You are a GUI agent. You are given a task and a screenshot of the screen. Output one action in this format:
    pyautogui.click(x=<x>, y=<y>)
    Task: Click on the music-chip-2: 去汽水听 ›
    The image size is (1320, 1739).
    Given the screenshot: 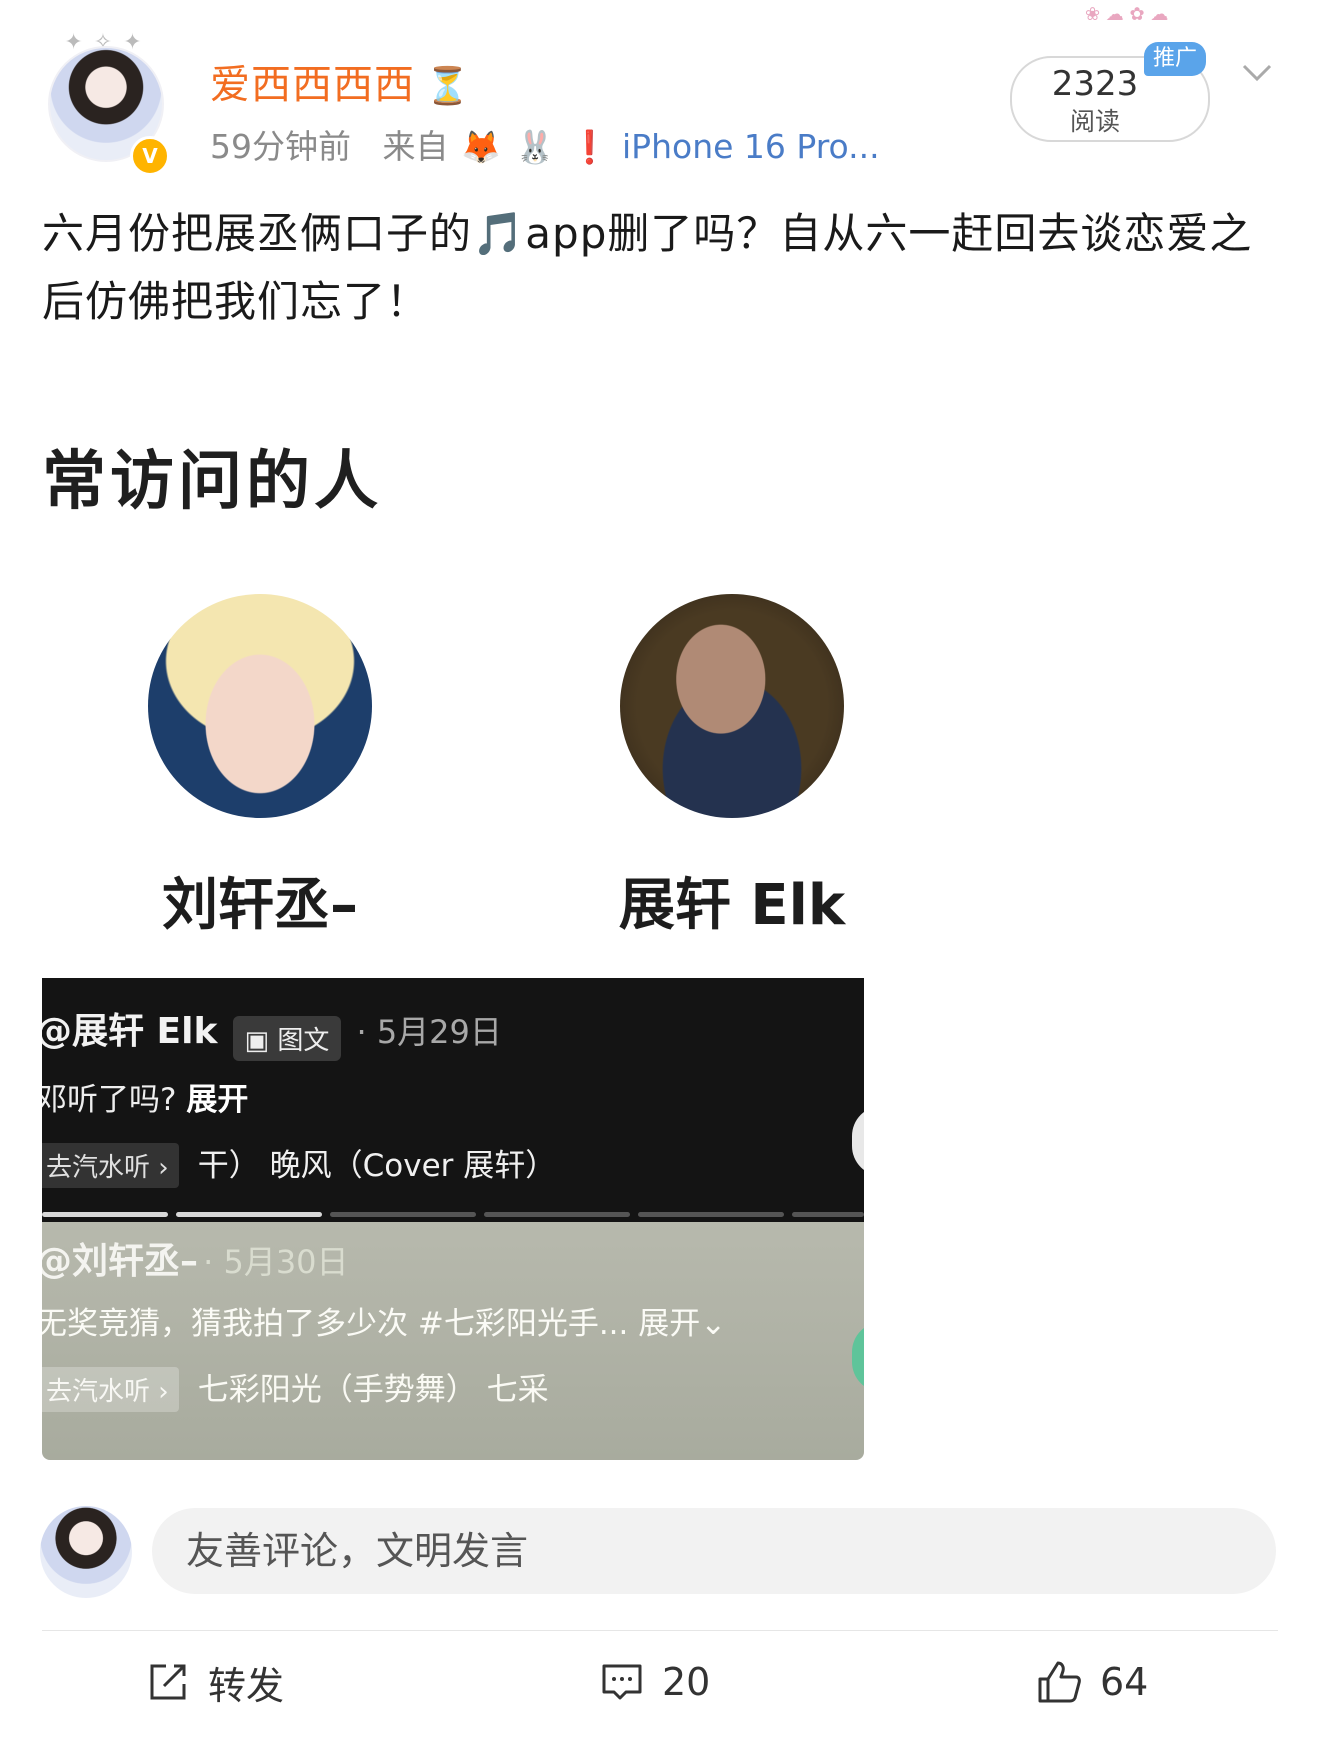 What is the action you would take?
    pyautogui.click(x=110, y=1389)
    